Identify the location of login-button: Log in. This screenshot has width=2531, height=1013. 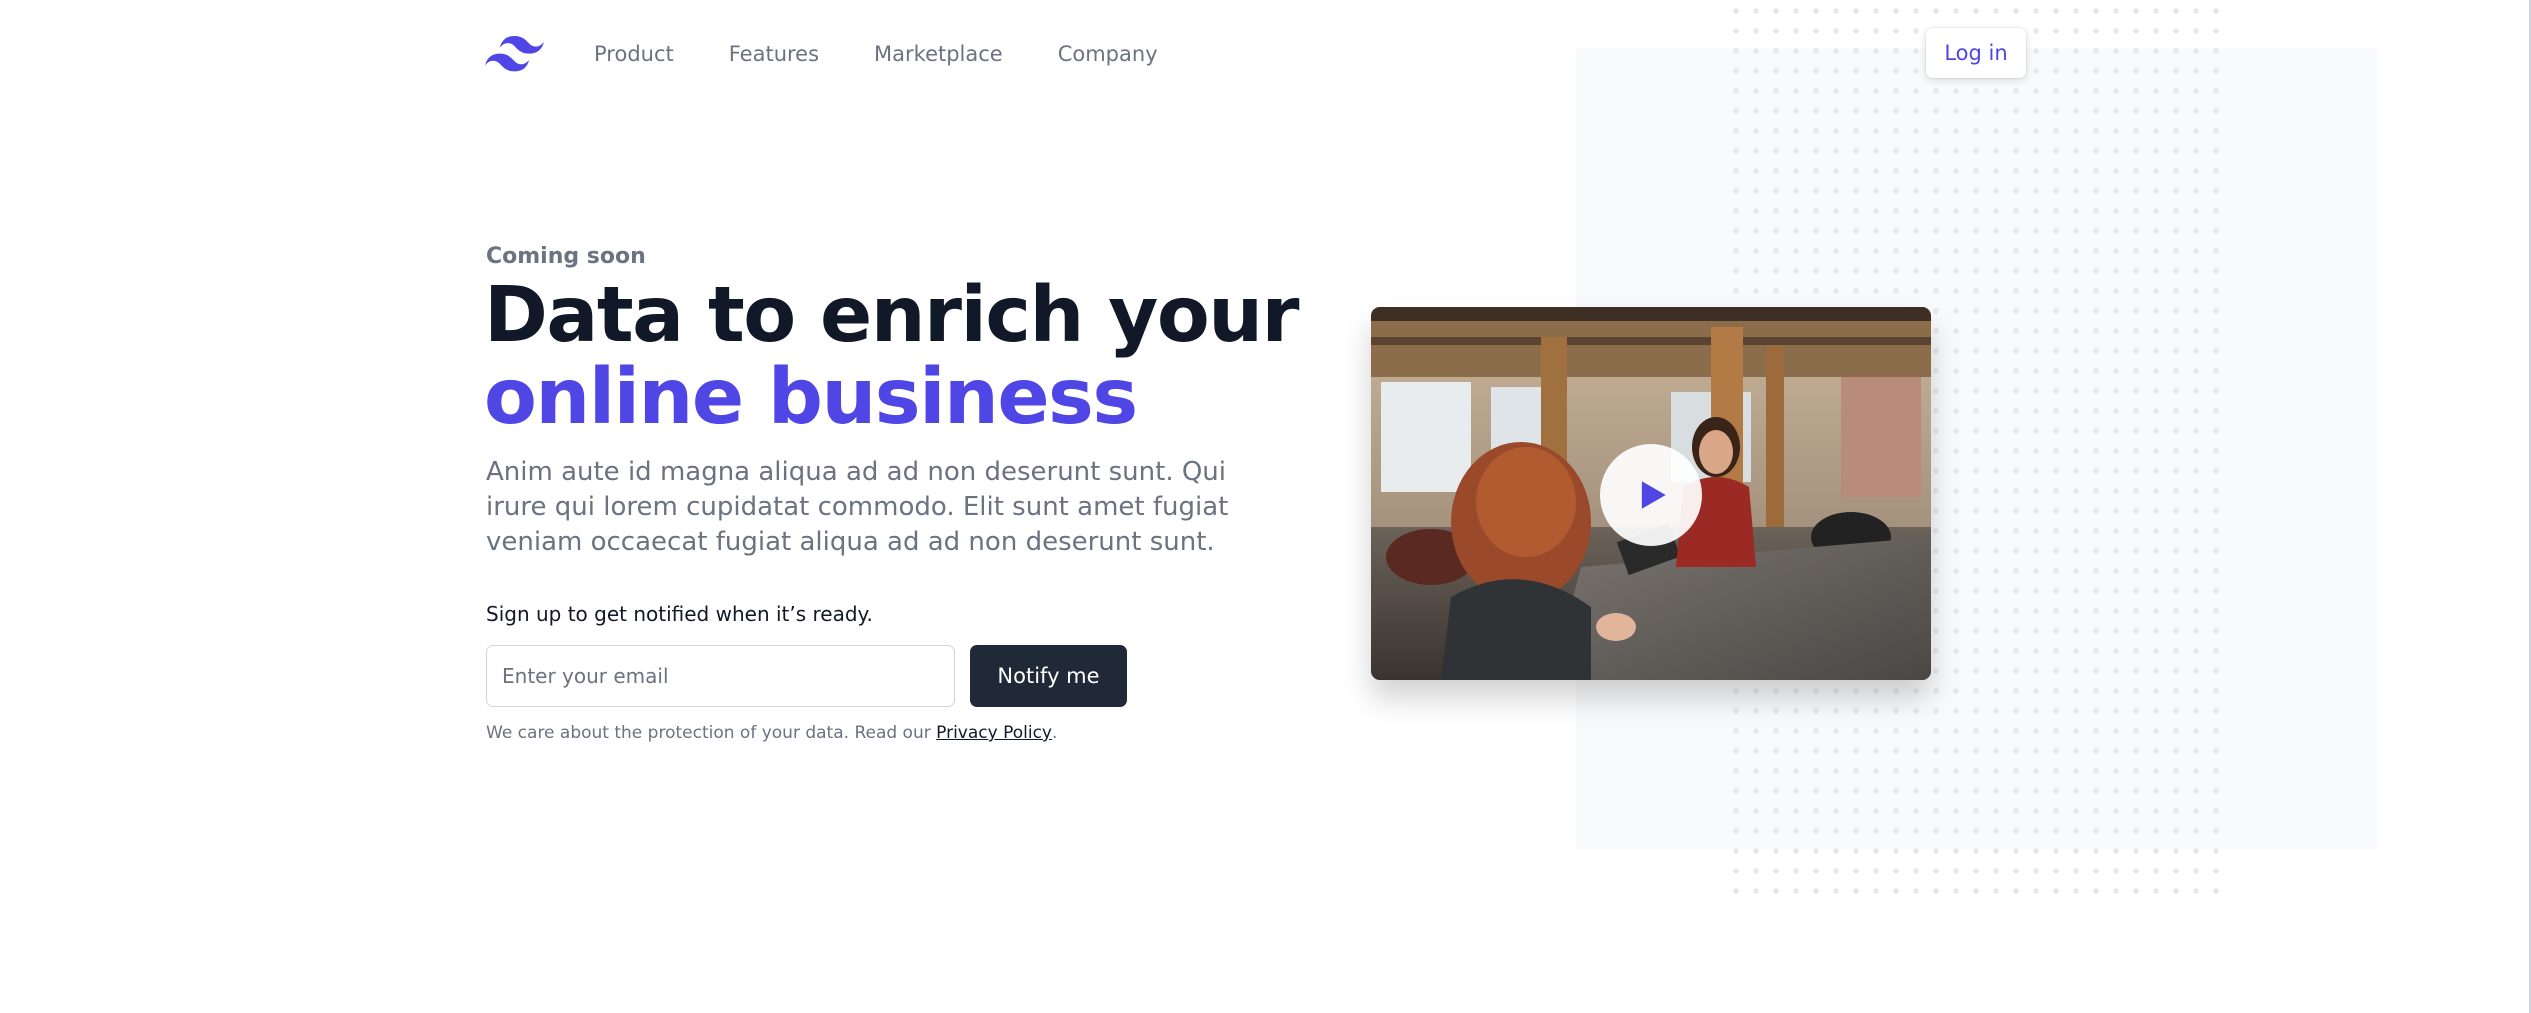
(1976, 53).